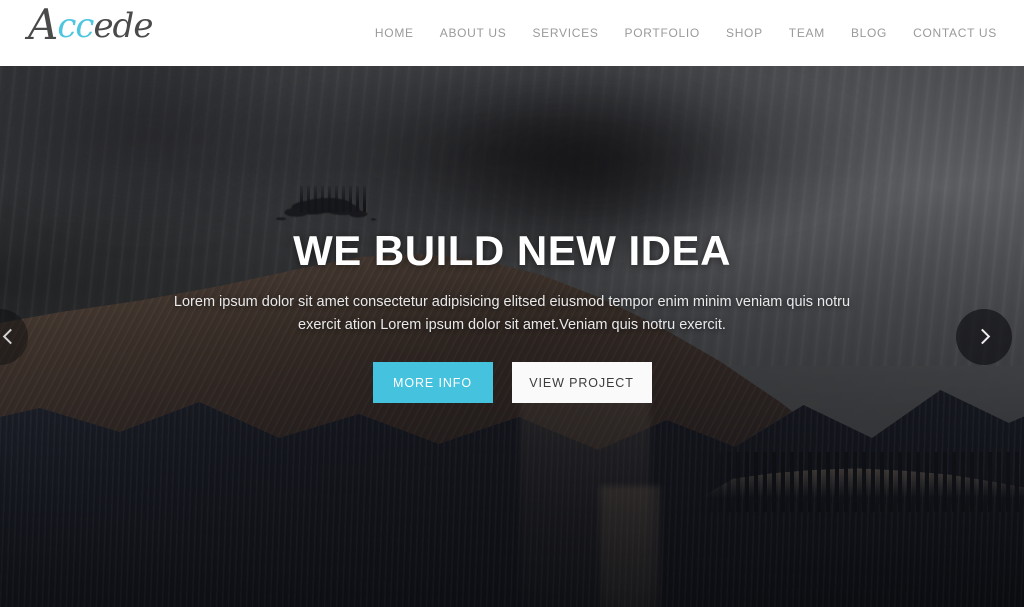 Image resolution: width=1024 pixels, height=607 pixels. Describe the element at coordinates (512, 250) in the screenshot. I see `hero-title: WE BUILD NEW IDEA` at that location.